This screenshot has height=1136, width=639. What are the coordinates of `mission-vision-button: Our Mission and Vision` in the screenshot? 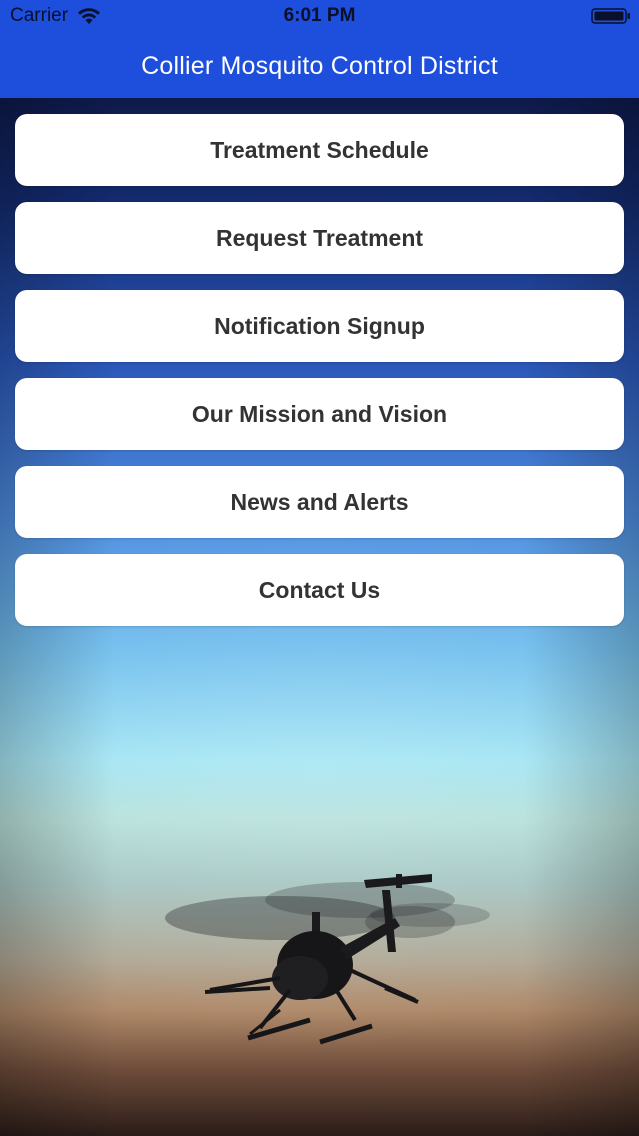 It's located at (319, 414).